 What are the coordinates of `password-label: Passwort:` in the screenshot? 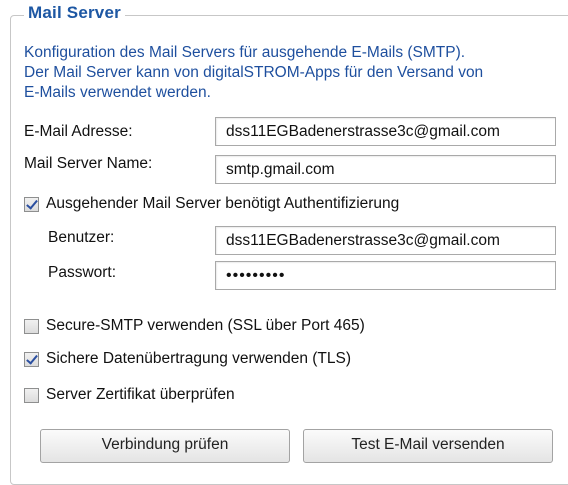 It's located at (82, 272).